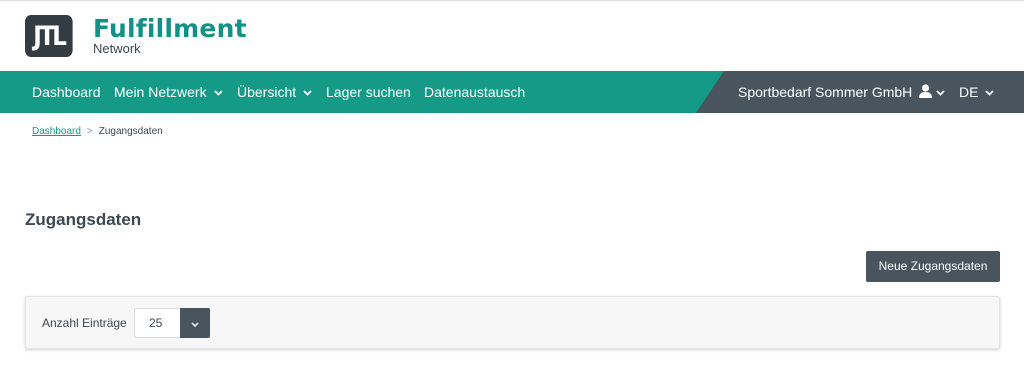  I want to click on nav-uebersicht-label: Übersicht, so click(267, 92).